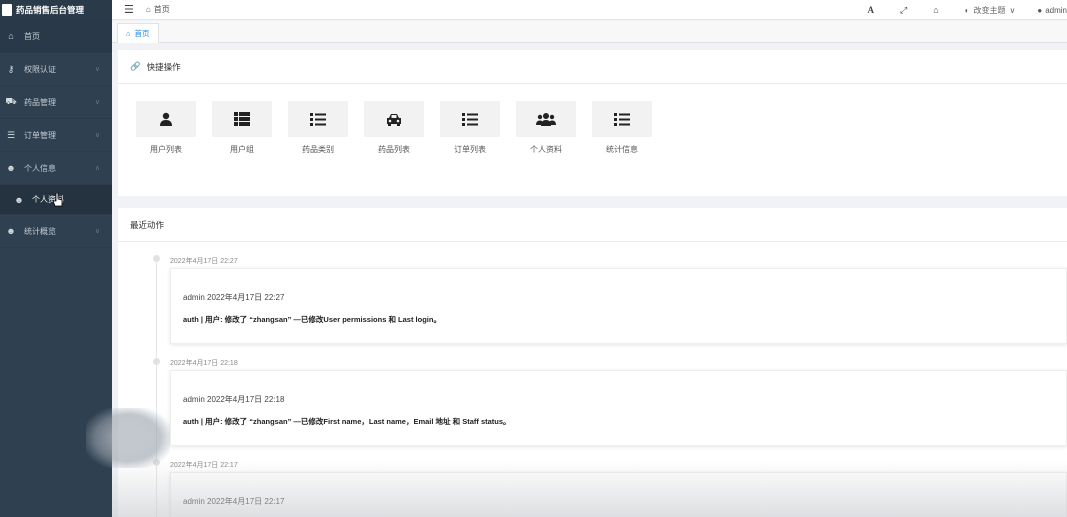  I want to click on blurred-overlay, so click(128, 438).